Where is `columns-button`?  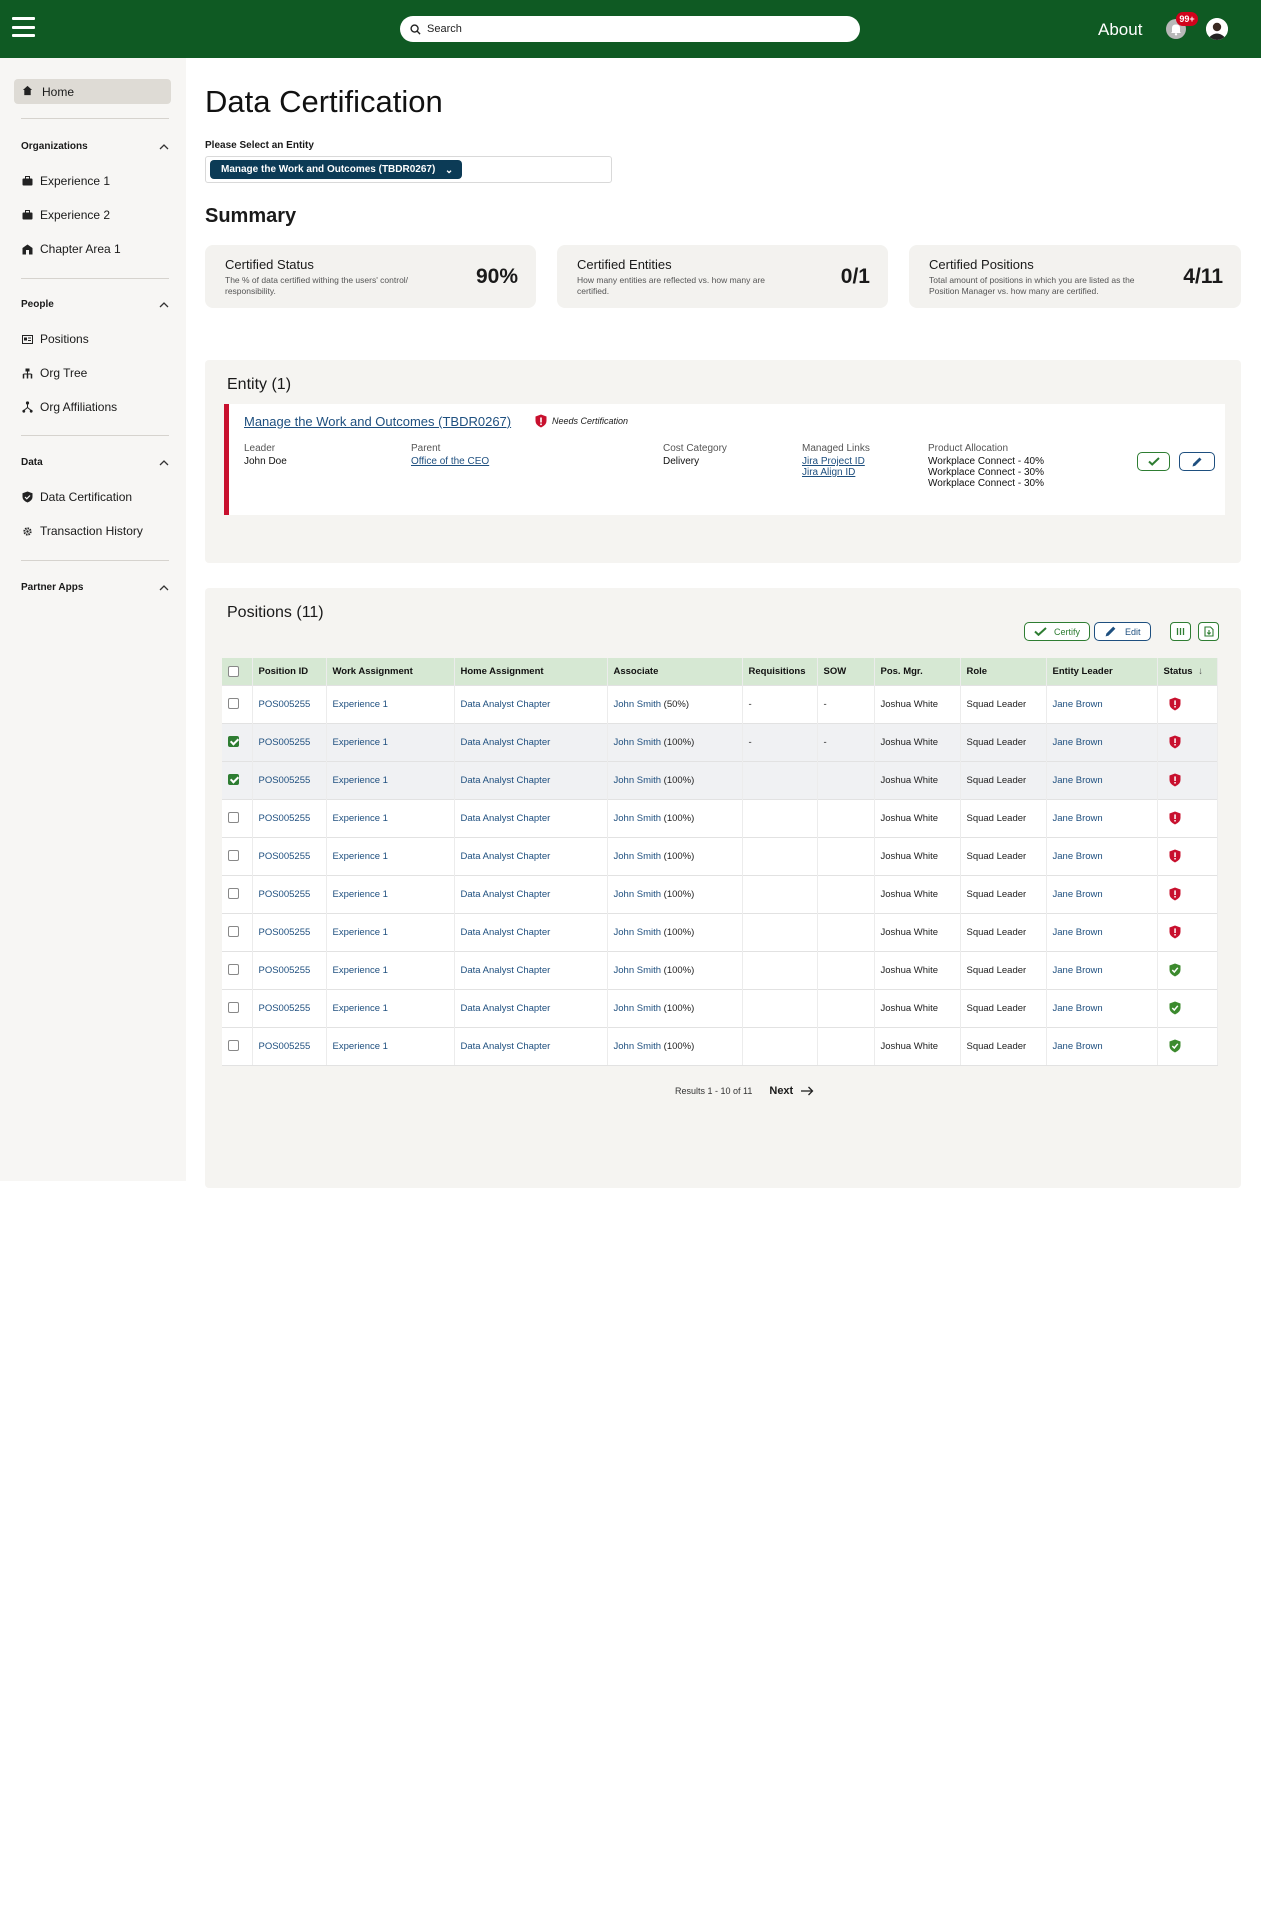
columns-button is located at coordinates (1180, 631).